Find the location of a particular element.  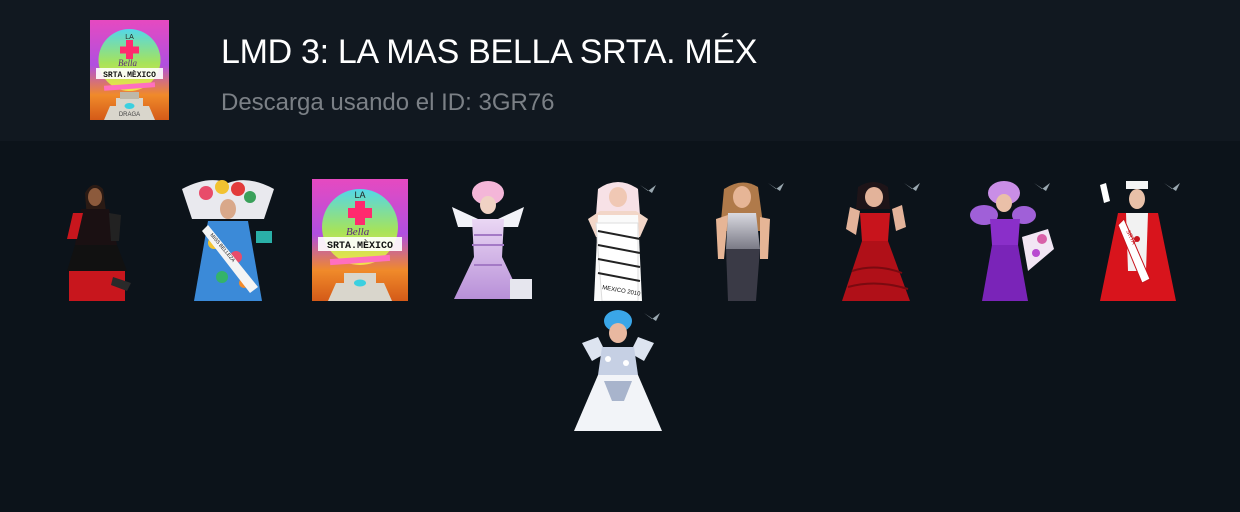

pack-cover-logo-icon: LA Bella SRTA.MÈXICO DRAGA is located at coordinates (129, 70).